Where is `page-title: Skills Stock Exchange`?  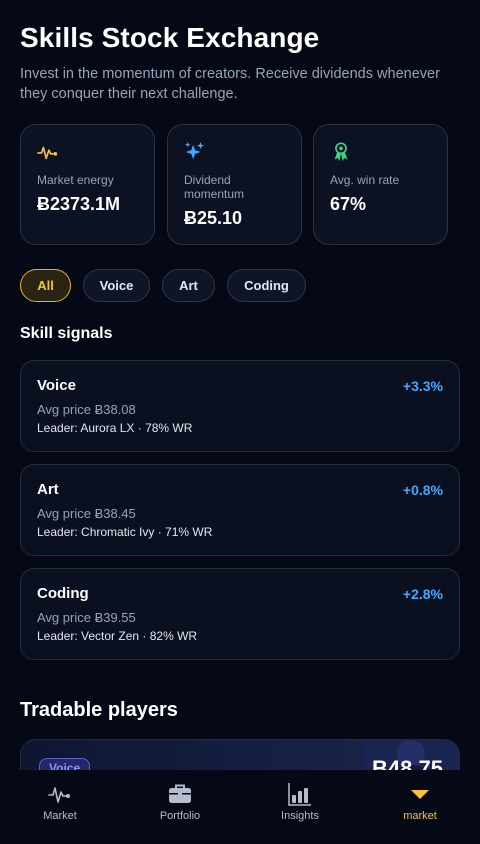
page-title: Skills Stock Exchange is located at coordinates (170, 37).